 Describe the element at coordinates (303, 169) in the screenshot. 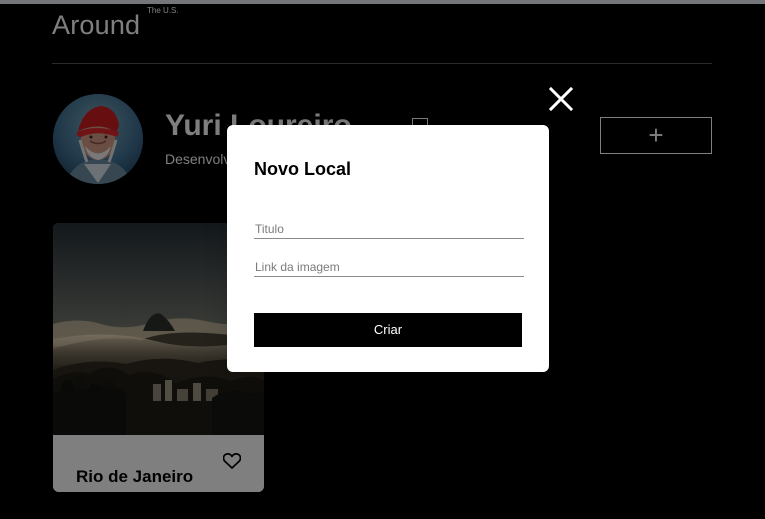

I see `popup-title: Novo Local` at that location.